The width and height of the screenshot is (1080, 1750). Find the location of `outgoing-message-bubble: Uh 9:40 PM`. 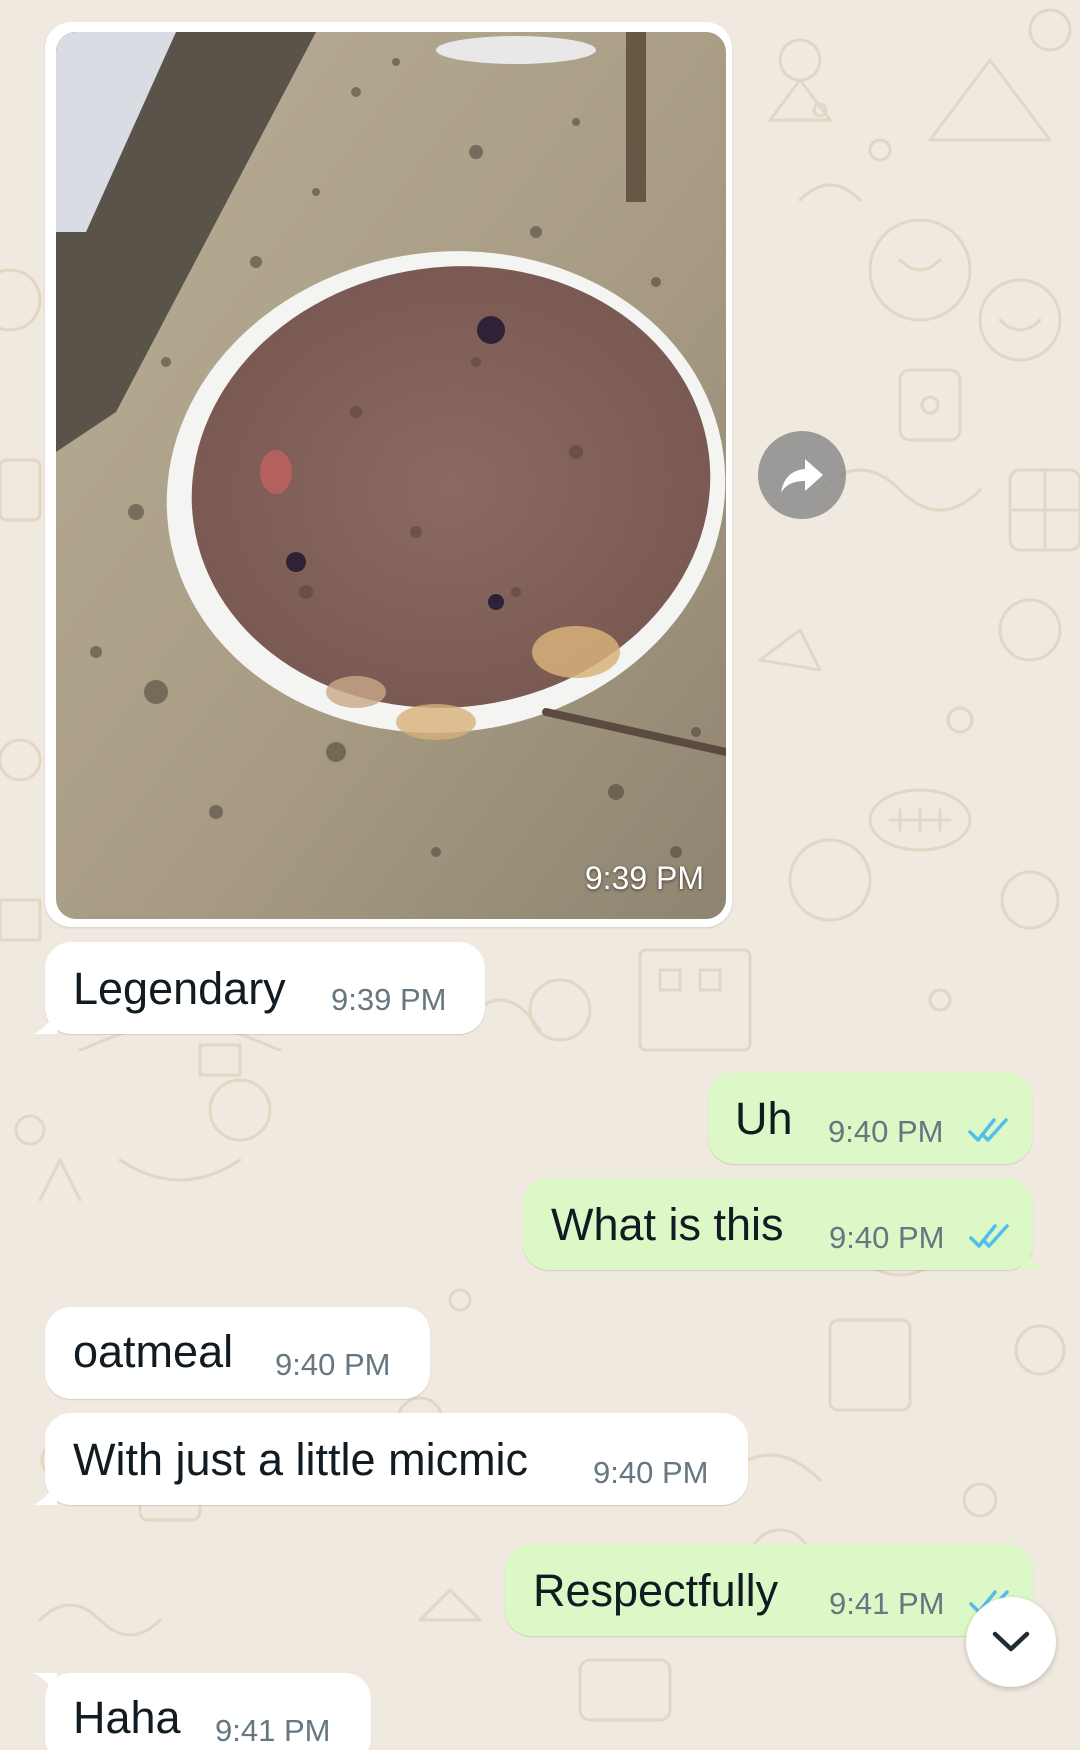

outgoing-message-bubble: Uh 9:40 PM is located at coordinates (870, 1118).